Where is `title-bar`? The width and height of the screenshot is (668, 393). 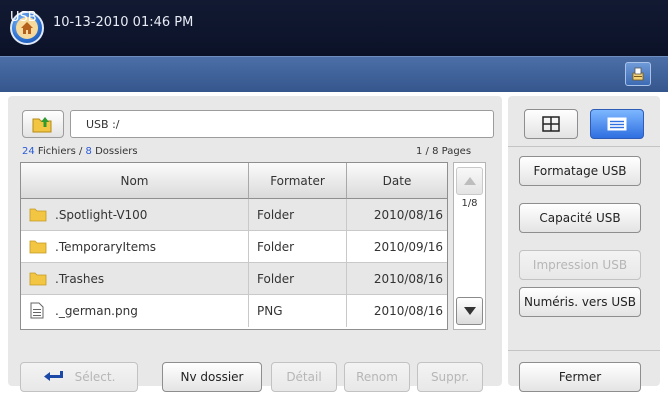
title-bar is located at coordinates (334, 74).